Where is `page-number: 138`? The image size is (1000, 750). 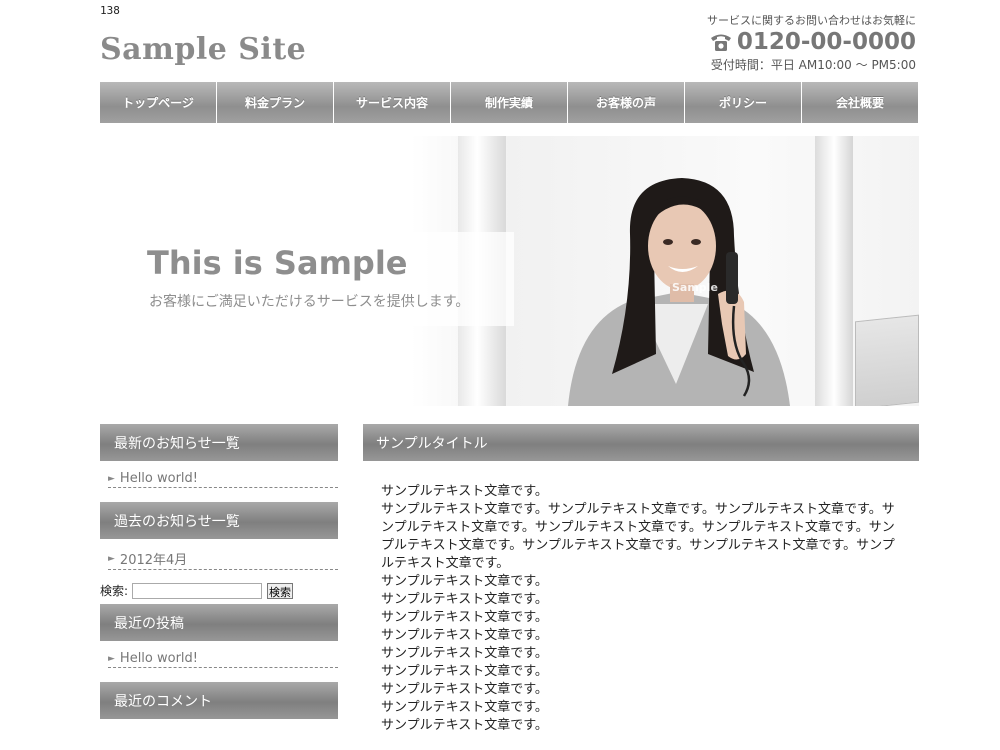 page-number: 138 is located at coordinates (110, 10).